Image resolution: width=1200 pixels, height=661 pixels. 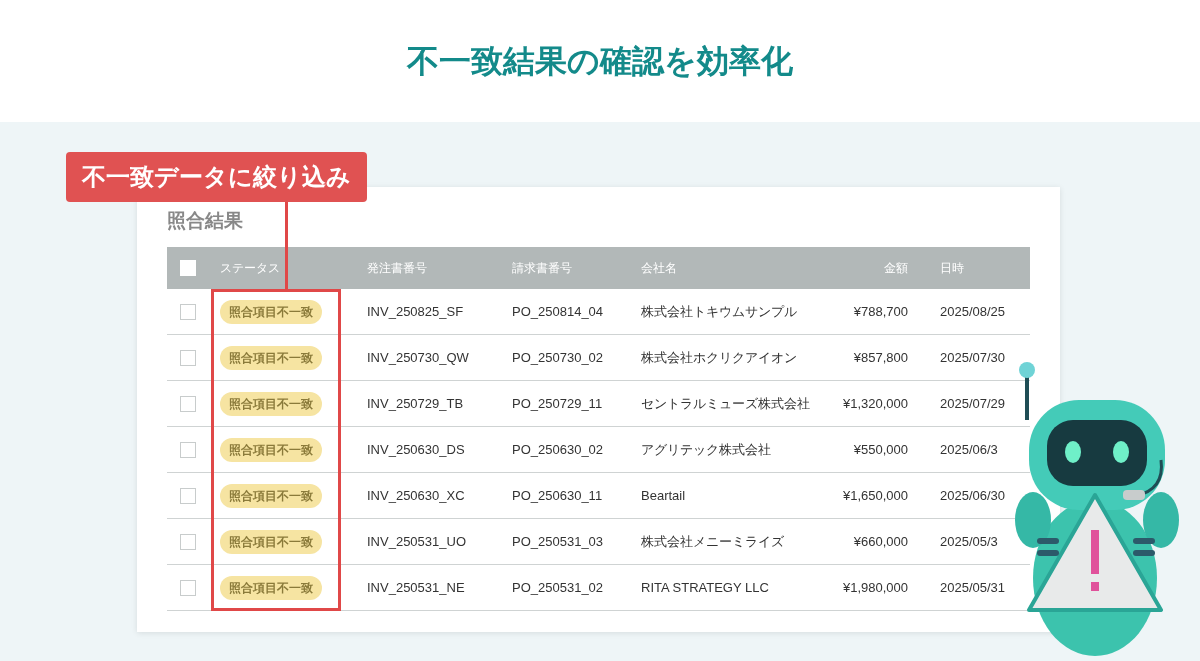 What do you see at coordinates (969, 449) in the screenshot?
I see `table-cell-text: 2025/06/3` at bounding box center [969, 449].